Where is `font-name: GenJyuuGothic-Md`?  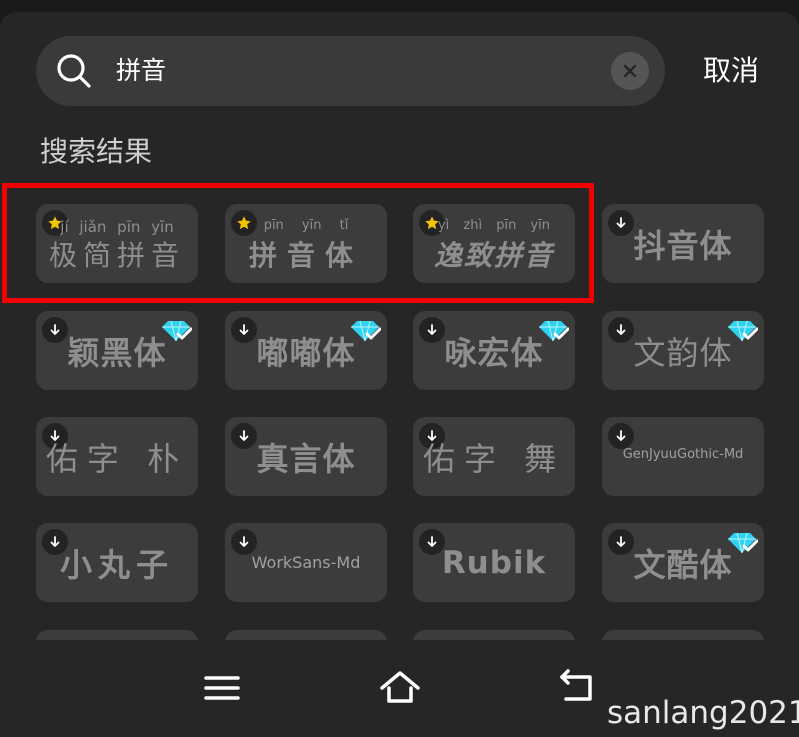
font-name: GenJyuuGothic-Md is located at coordinates (683, 454).